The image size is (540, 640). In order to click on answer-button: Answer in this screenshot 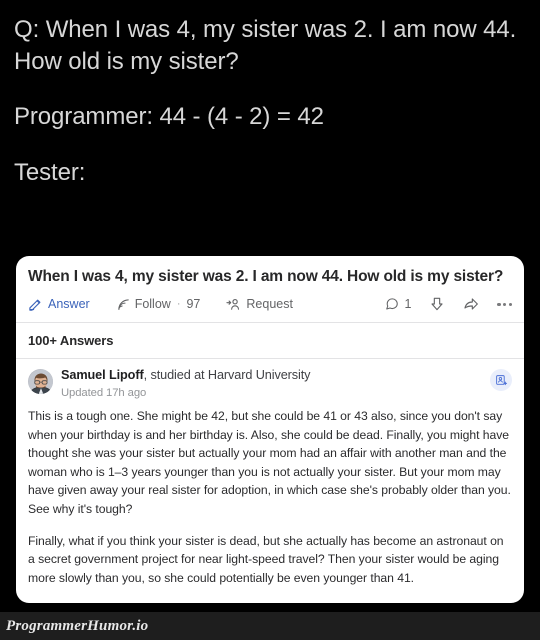, I will do `click(59, 304)`.